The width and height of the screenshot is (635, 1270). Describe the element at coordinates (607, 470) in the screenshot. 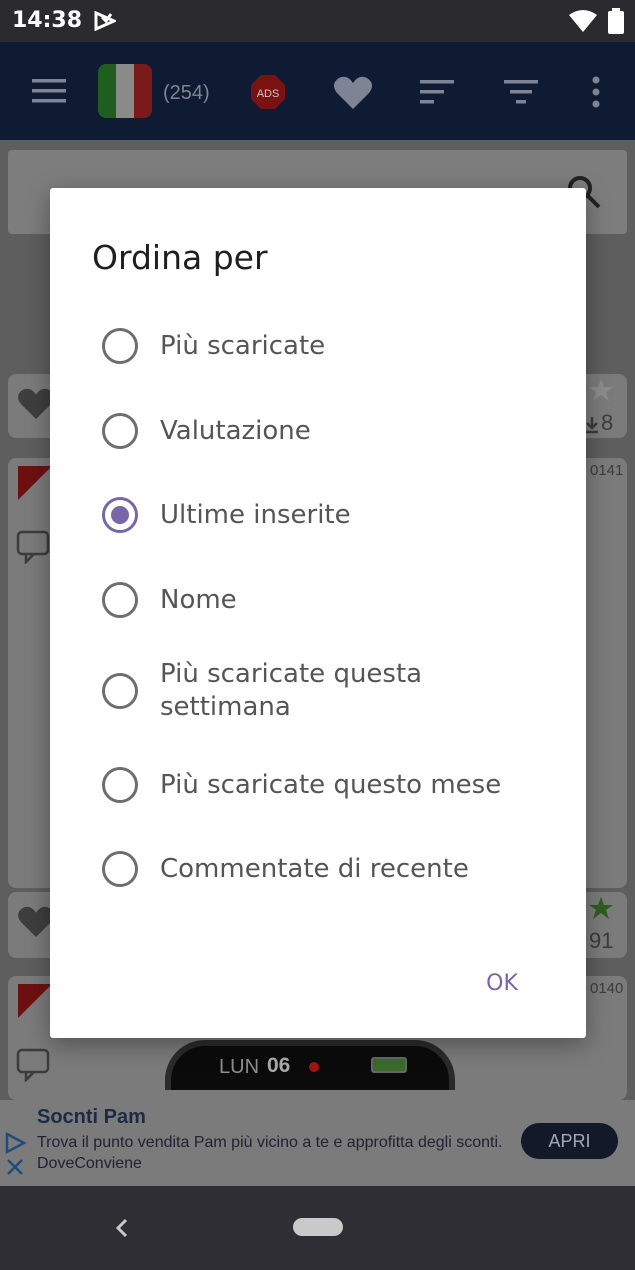

I see `item-id: 0141` at that location.